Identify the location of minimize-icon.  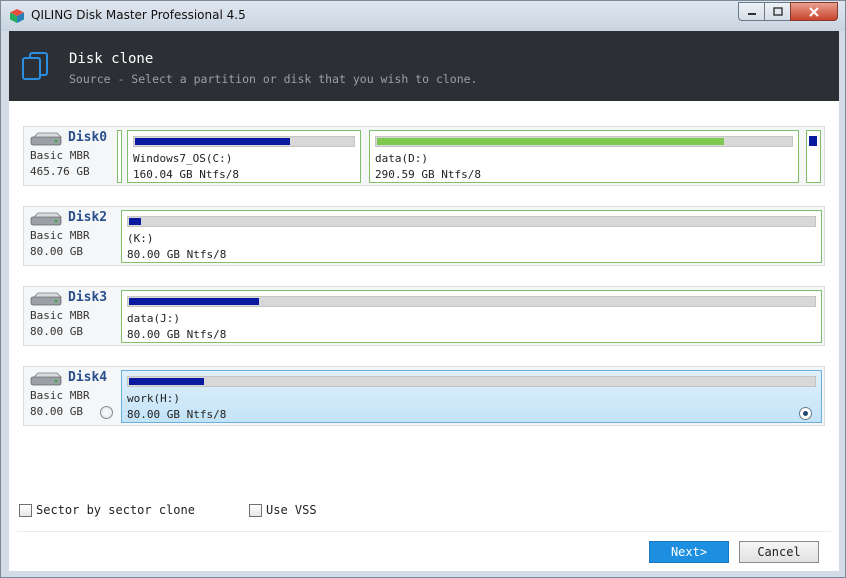
(751, 13).